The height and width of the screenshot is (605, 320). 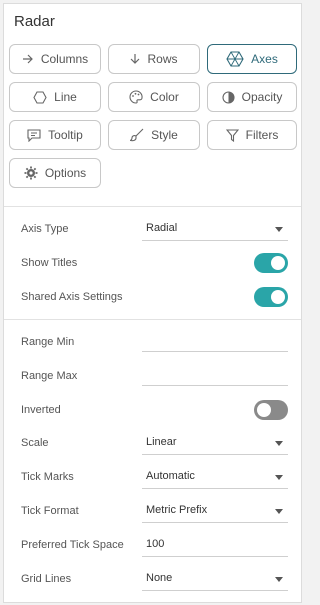 What do you see at coordinates (170, 476) in the screenshot?
I see `tick-marks-value: Automatic` at bounding box center [170, 476].